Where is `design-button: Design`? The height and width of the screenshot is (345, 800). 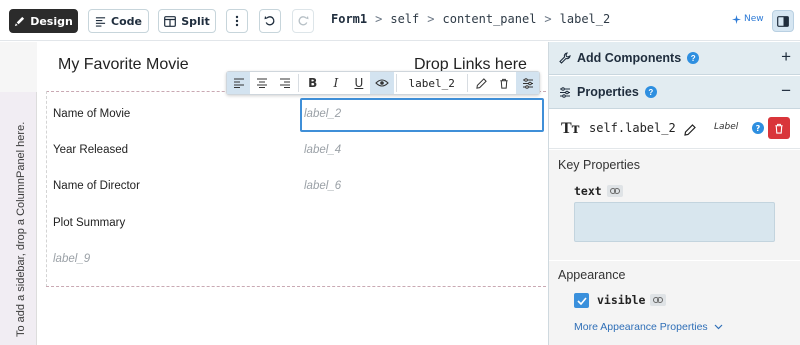 design-button: Design is located at coordinates (43, 21).